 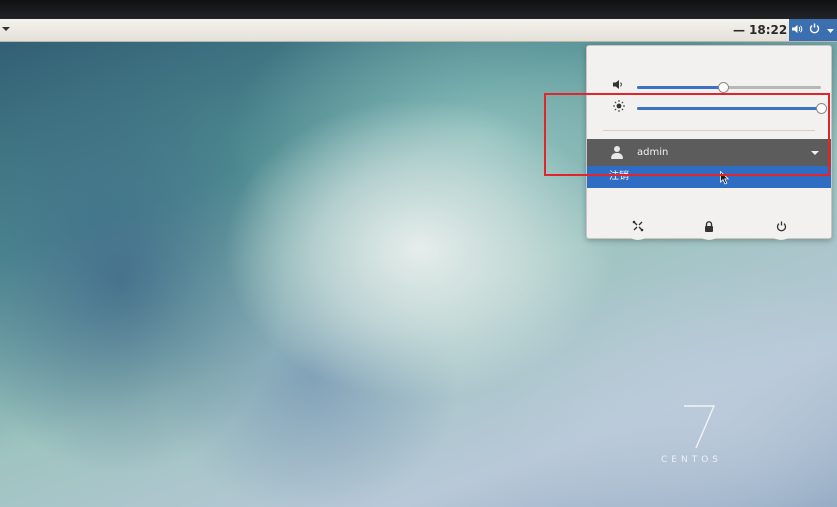 I want to click on centos-wordmark: CENTOS, so click(x=691, y=460).